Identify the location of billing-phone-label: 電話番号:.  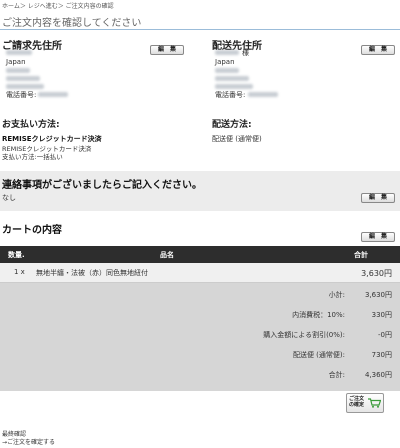
(21, 95).